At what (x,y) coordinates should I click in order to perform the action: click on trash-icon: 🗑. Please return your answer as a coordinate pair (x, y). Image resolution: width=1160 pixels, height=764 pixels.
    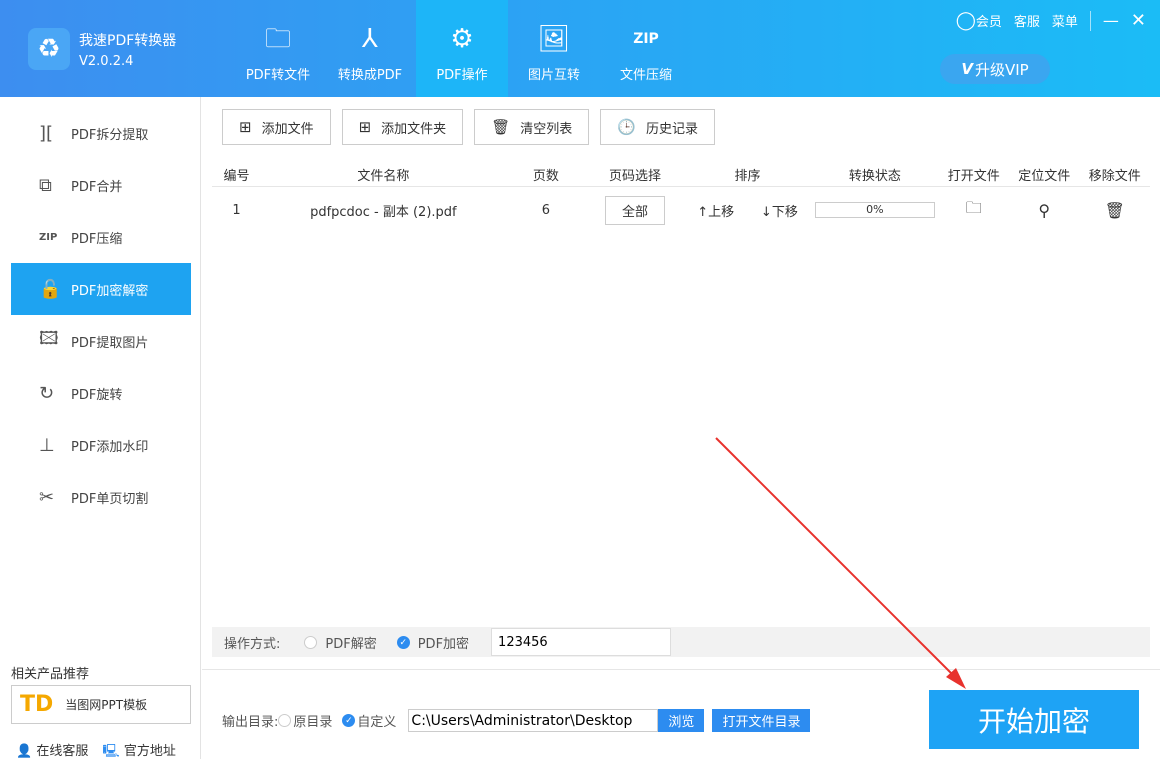
    Looking at the image, I should click on (501, 127).